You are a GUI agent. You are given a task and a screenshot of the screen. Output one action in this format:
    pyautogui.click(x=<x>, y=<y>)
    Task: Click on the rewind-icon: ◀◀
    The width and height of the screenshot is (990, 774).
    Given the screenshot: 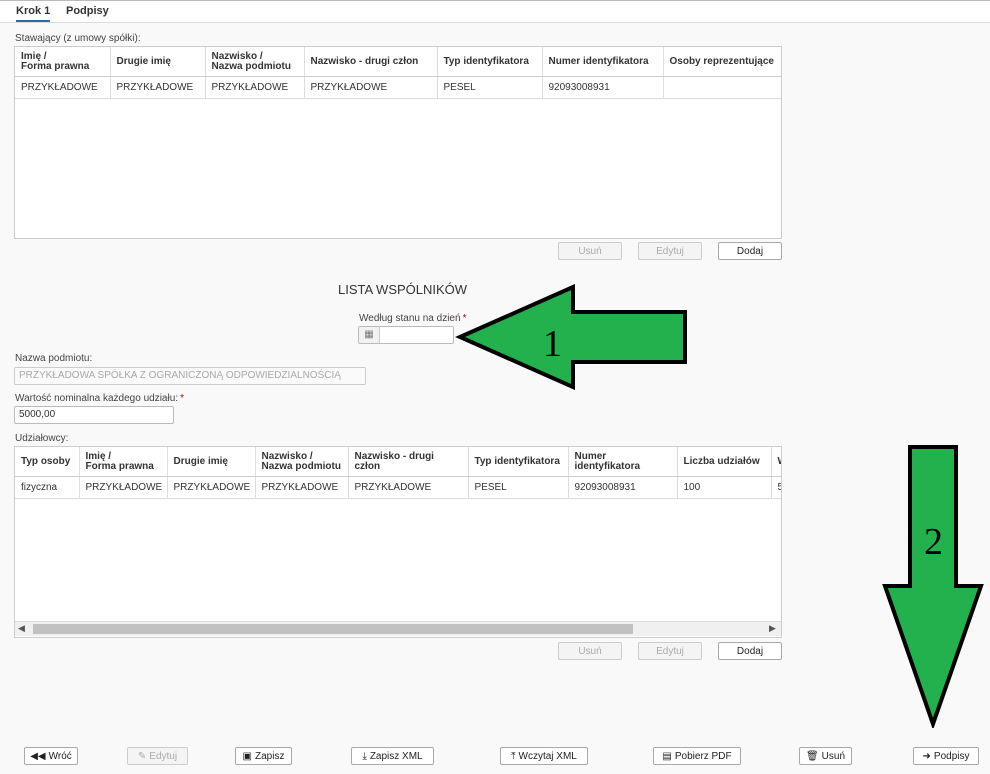 What is the action you would take?
    pyautogui.click(x=38, y=756)
    